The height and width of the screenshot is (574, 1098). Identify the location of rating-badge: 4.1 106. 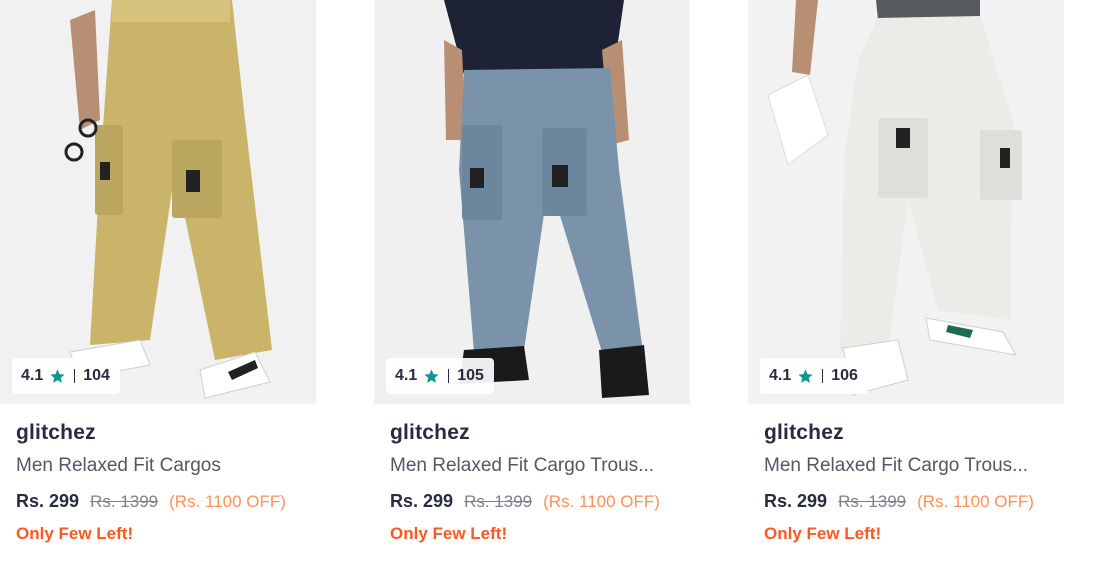
(814, 376).